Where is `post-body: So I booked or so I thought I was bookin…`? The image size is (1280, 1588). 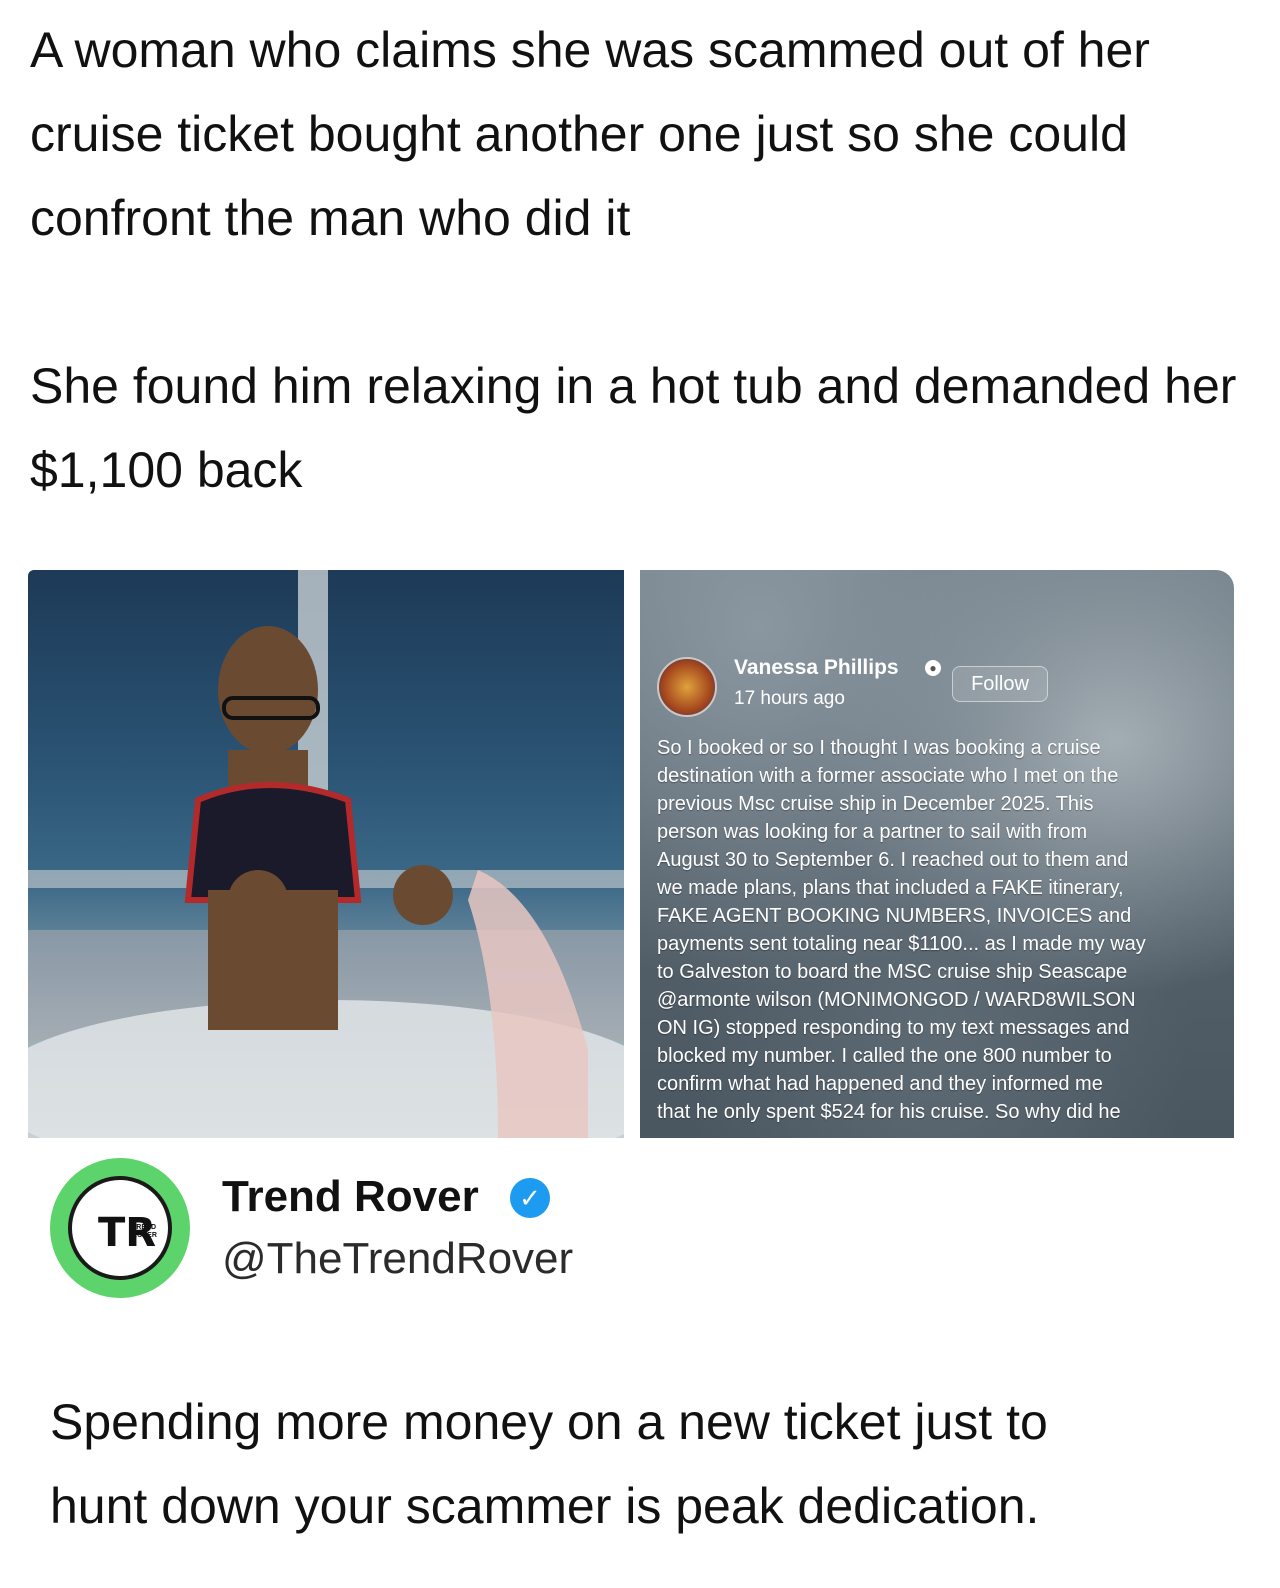
post-body: So I booked or so I thought I was bookin… is located at coordinates (901, 930).